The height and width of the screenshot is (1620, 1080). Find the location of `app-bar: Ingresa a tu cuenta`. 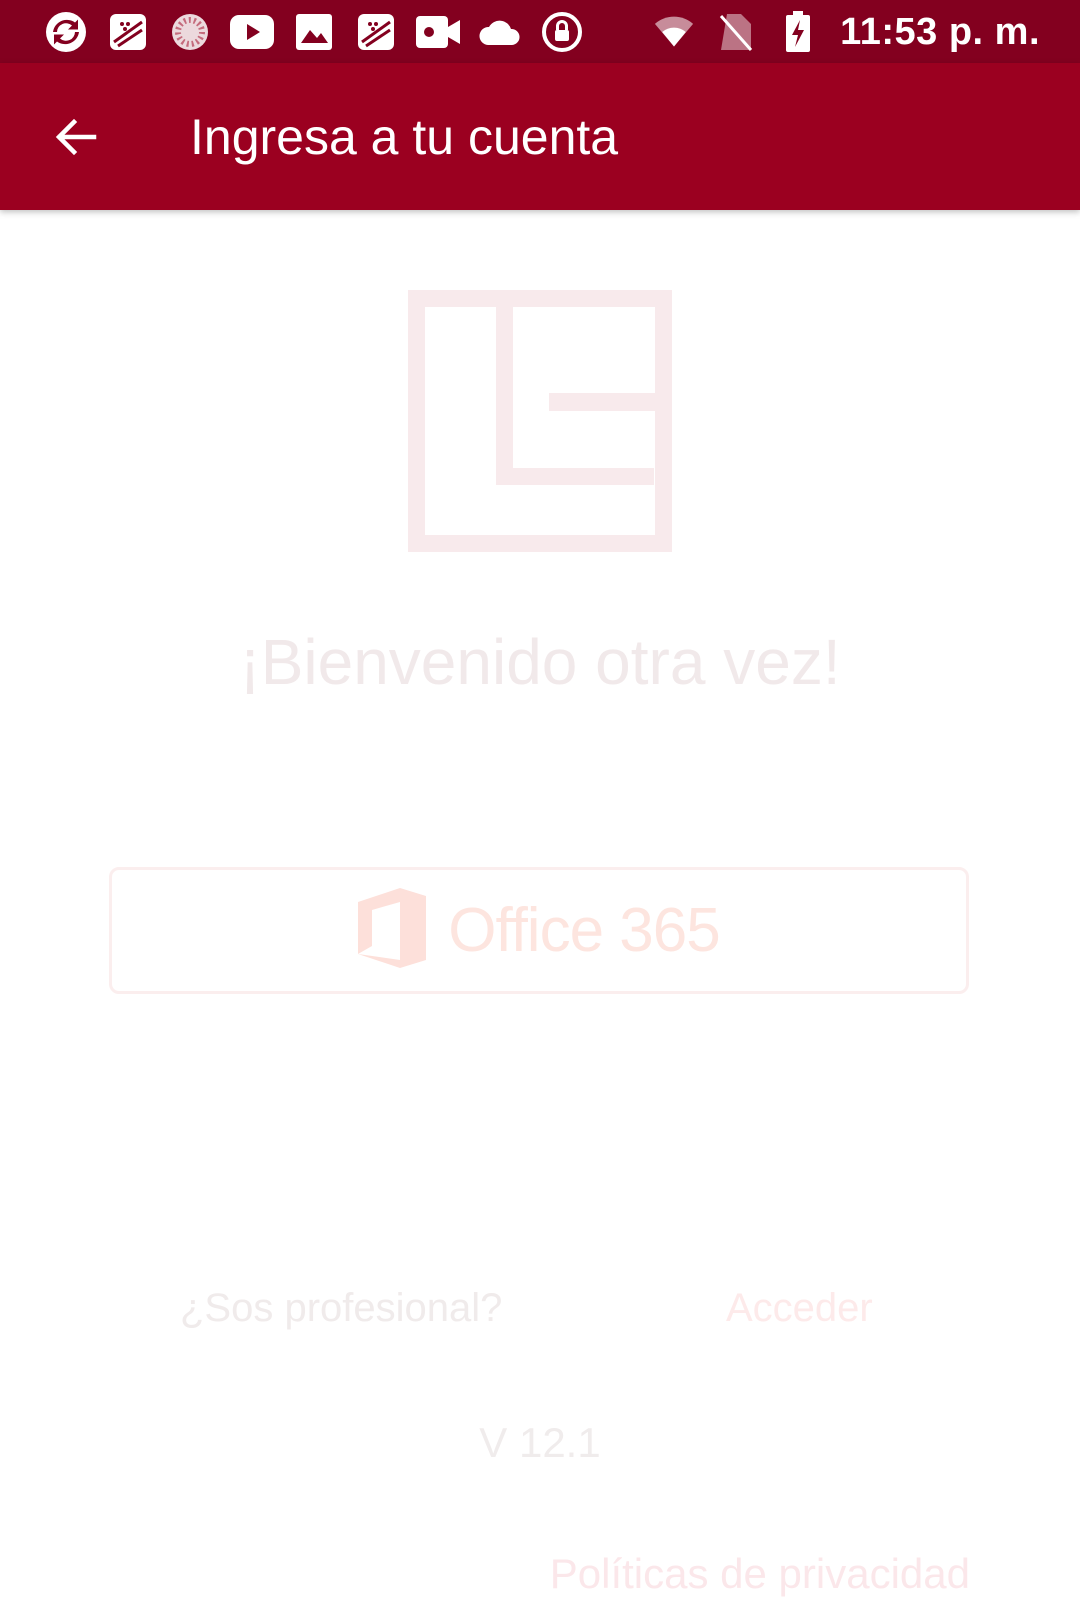

app-bar: Ingresa a tu cuenta is located at coordinates (540, 136).